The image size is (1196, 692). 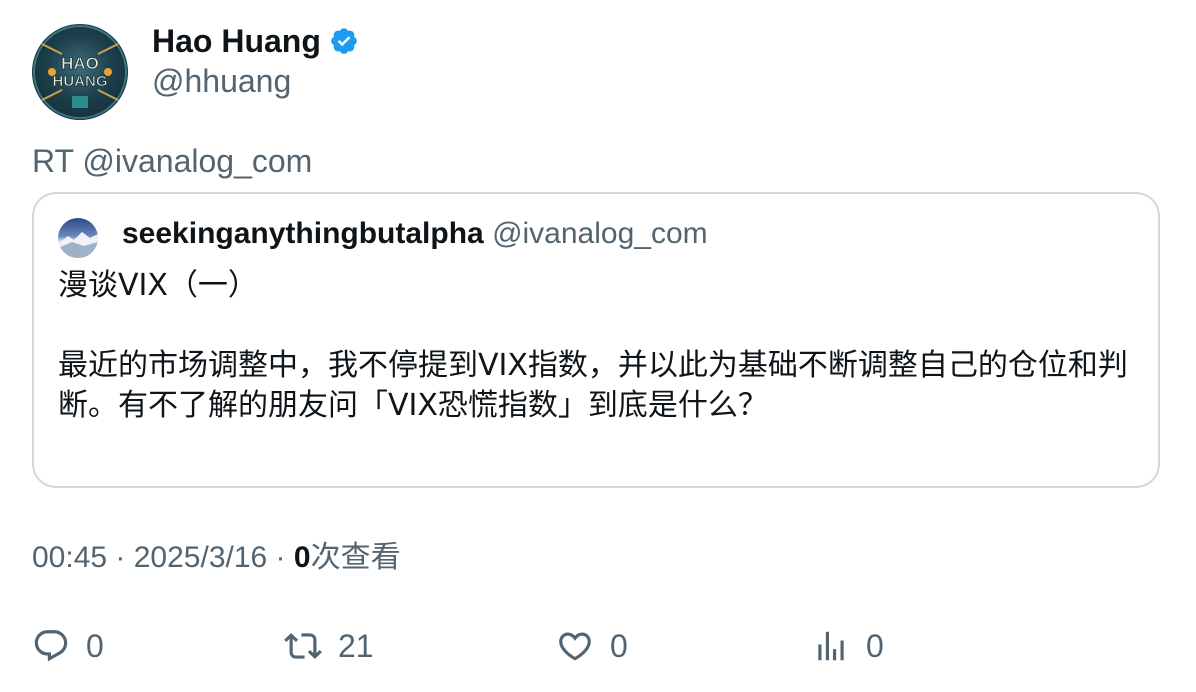 I want to click on heart-icon, so click(x=575, y=646).